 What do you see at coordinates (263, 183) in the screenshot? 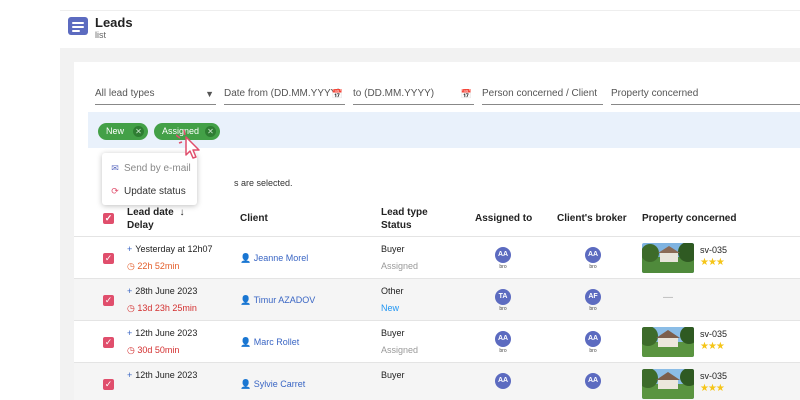
I see `selection-info: s are selected.` at bounding box center [263, 183].